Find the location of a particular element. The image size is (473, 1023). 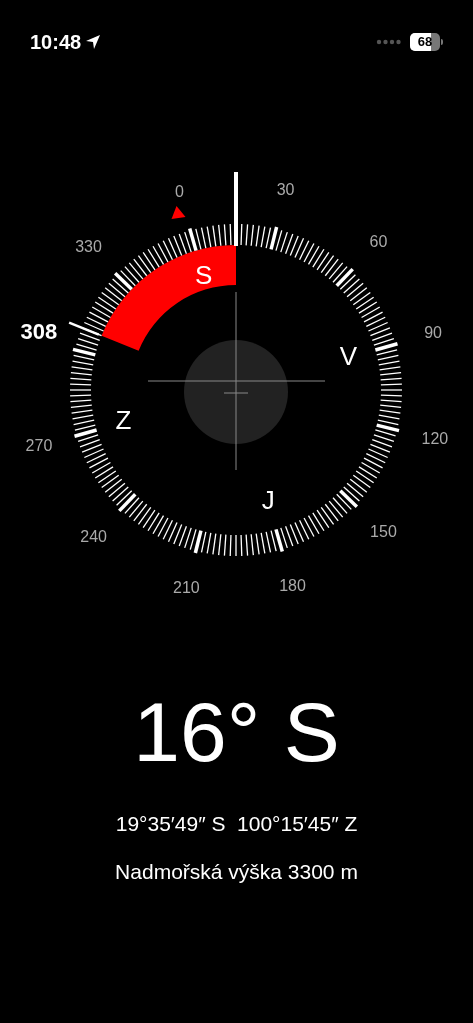

bearing-reading: 308 is located at coordinates (39, 332).